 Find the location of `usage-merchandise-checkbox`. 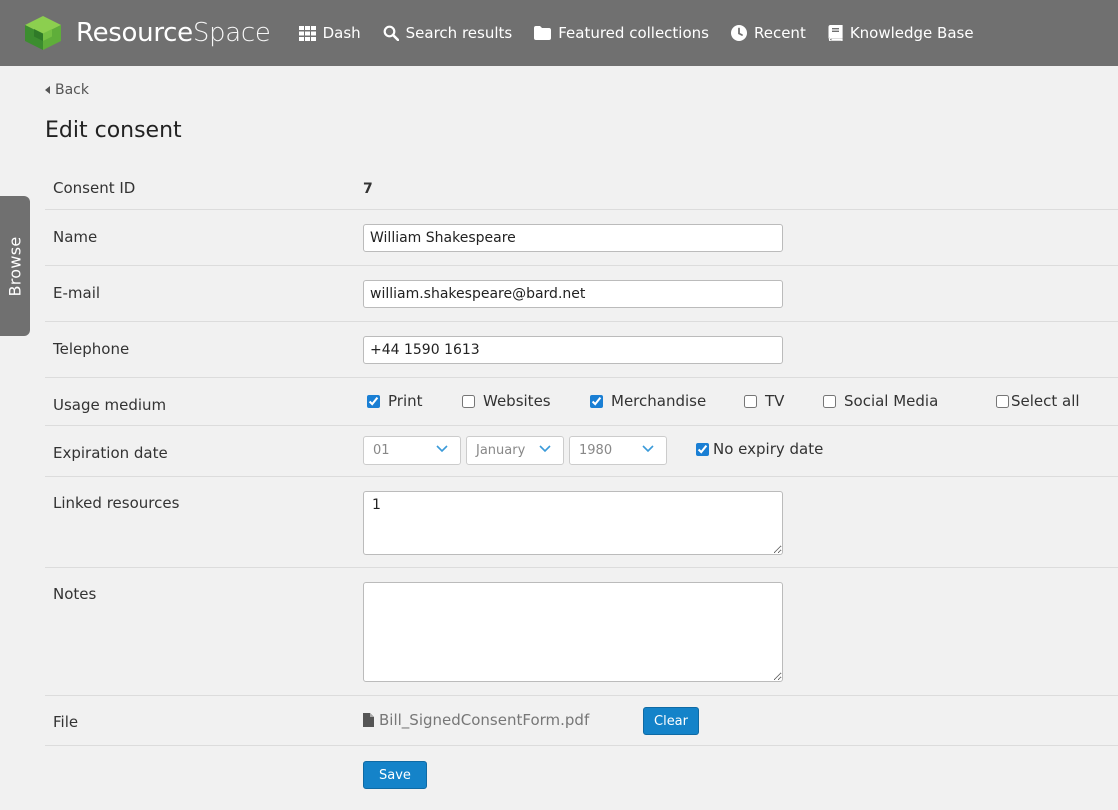

usage-merchandise-checkbox is located at coordinates (596, 401).